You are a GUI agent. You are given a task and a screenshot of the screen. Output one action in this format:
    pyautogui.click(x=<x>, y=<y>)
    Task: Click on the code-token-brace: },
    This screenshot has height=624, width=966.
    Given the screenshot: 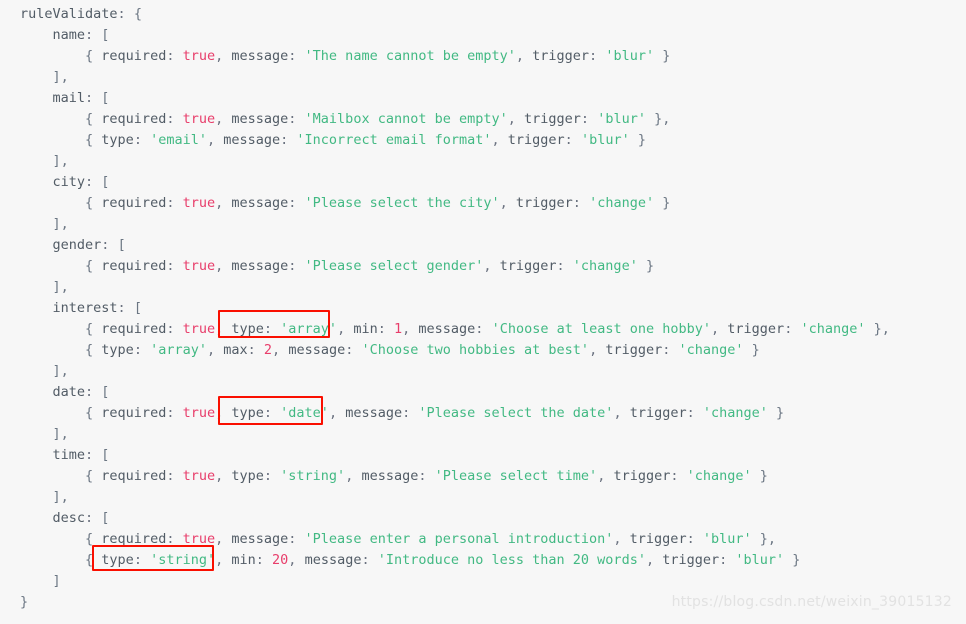 What is the action you would take?
    pyautogui.click(x=877, y=329)
    